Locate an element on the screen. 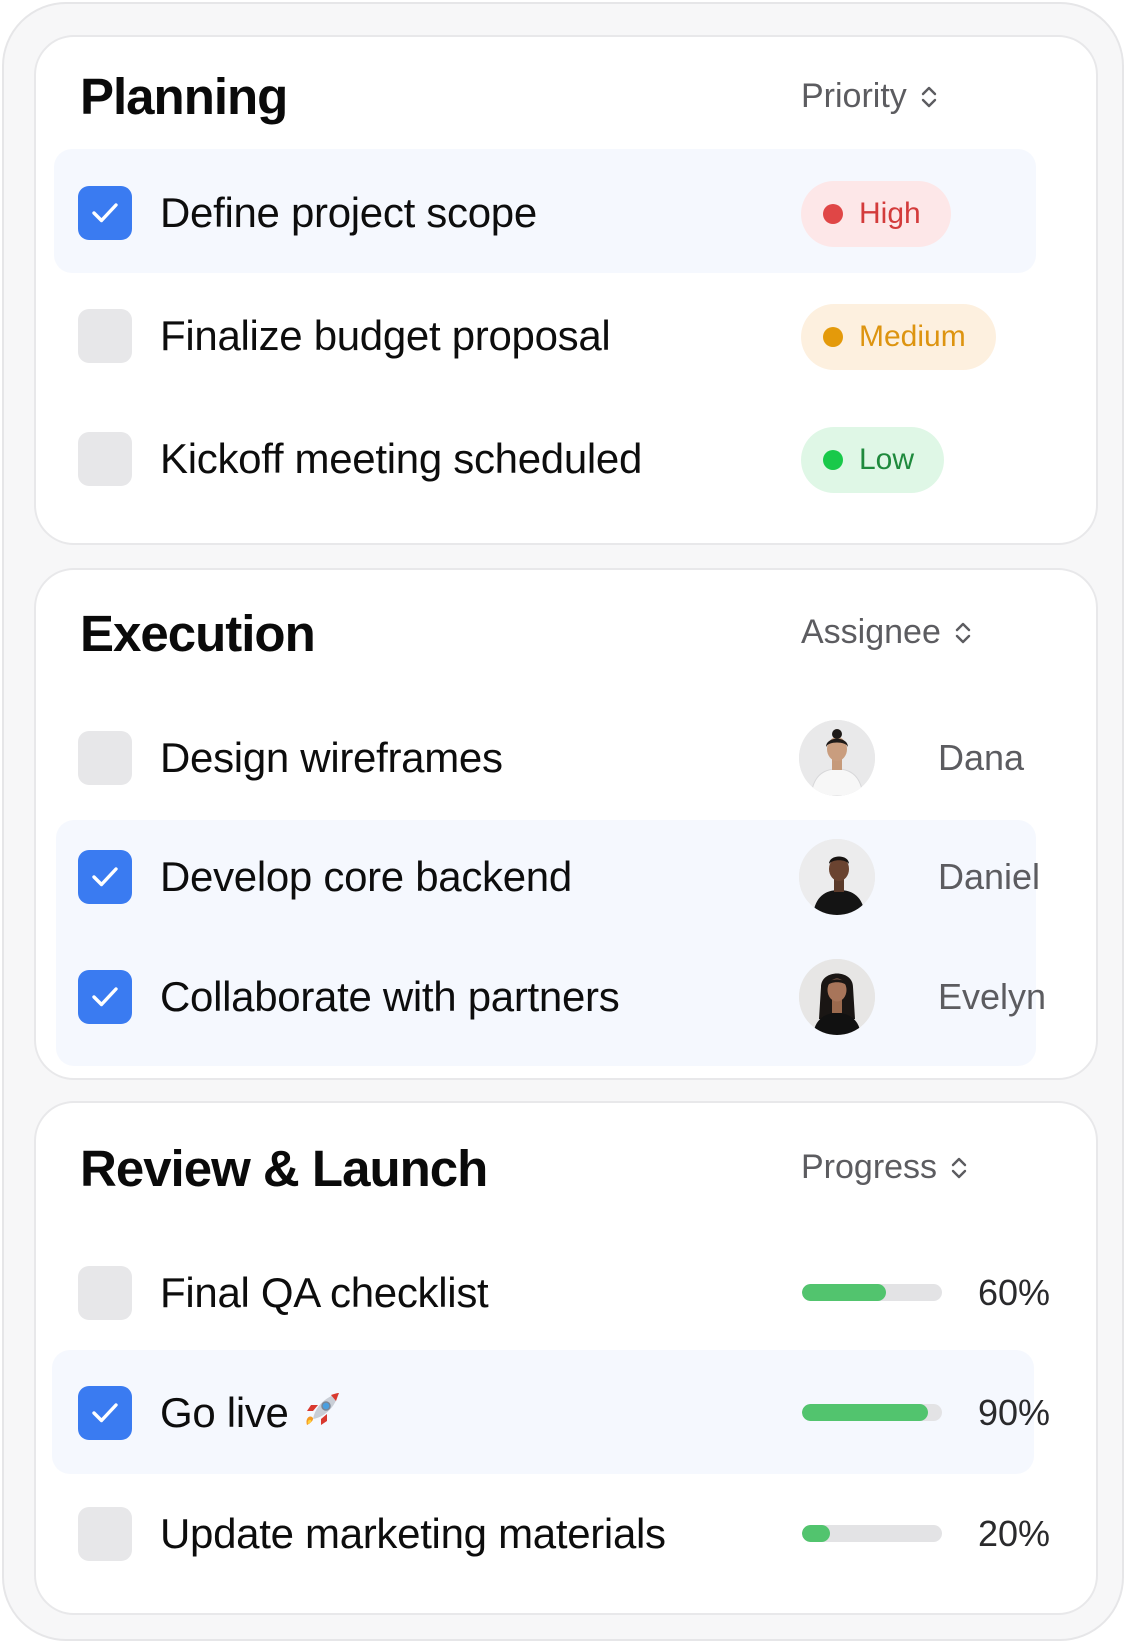  sort-assignee-button: Assignee is located at coordinates (887, 632).